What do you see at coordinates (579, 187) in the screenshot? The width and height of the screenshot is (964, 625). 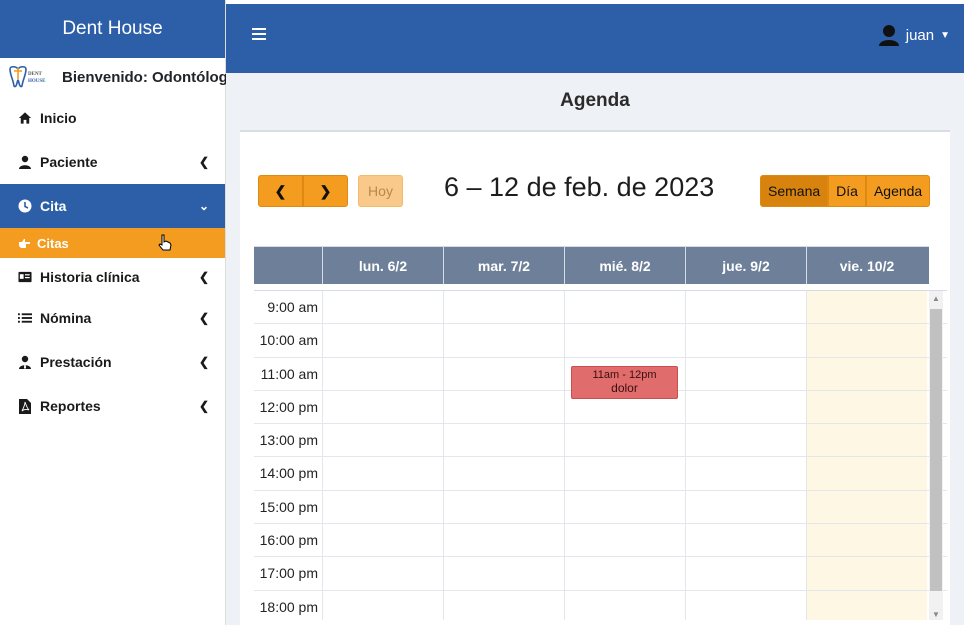 I see `date-range-title: 6 – 12 de feb. de 2023` at bounding box center [579, 187].